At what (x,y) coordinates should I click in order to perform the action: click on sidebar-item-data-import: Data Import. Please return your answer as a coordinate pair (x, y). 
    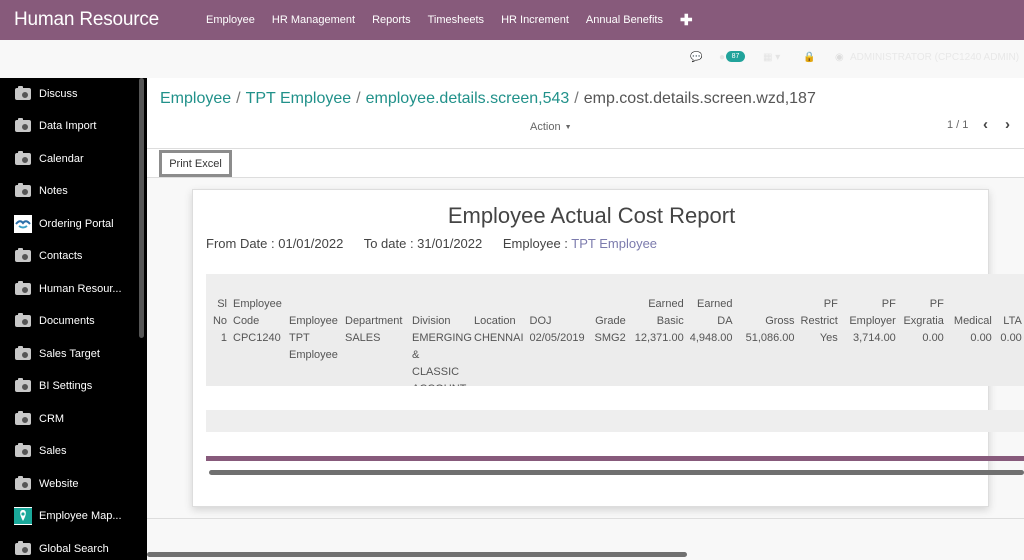
    Looking at the image, I should click on (69, 126).